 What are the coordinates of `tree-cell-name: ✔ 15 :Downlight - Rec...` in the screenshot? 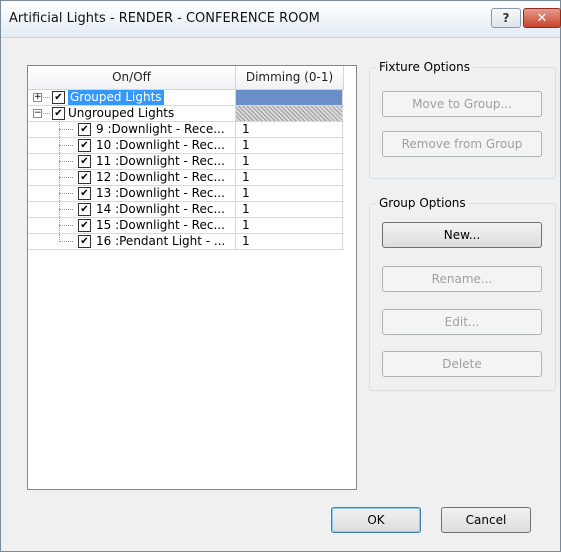 It's located at (132, 225).